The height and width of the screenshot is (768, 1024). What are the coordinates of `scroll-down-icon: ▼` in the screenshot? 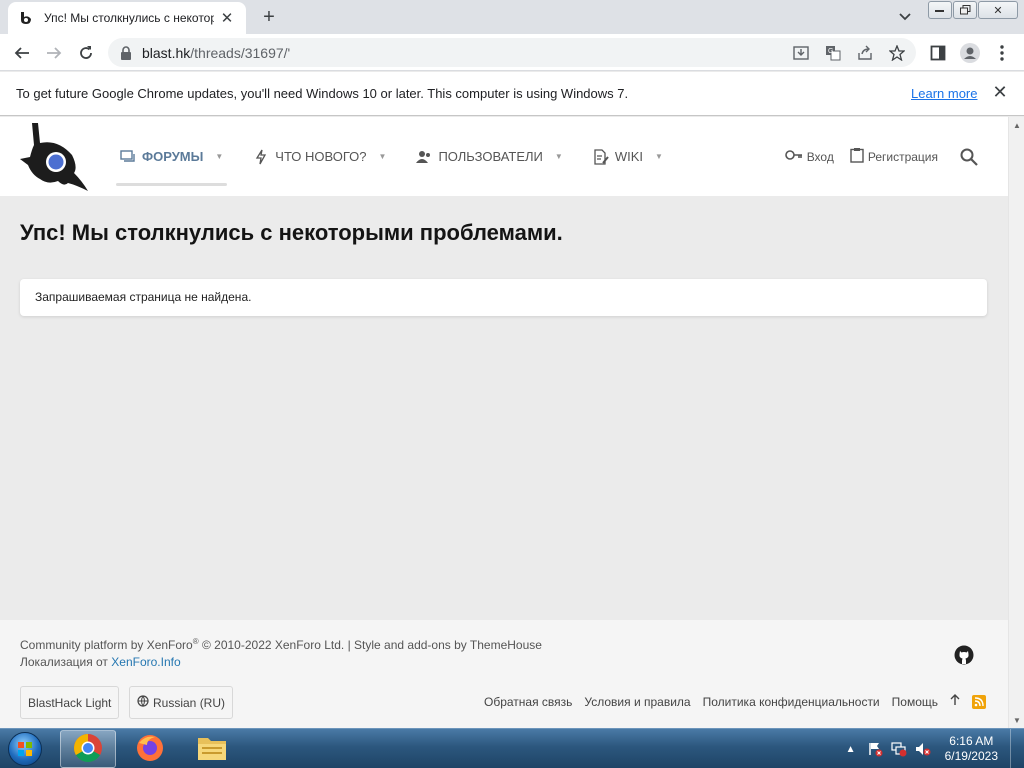 It's located at (1016, 720).